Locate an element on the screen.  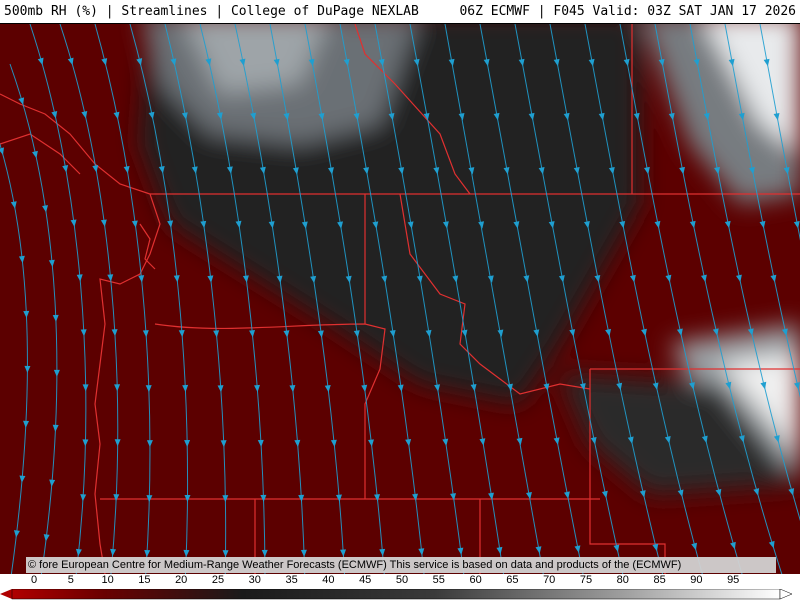
legend-tick-label: 70 is located at coordinates (549, 580).